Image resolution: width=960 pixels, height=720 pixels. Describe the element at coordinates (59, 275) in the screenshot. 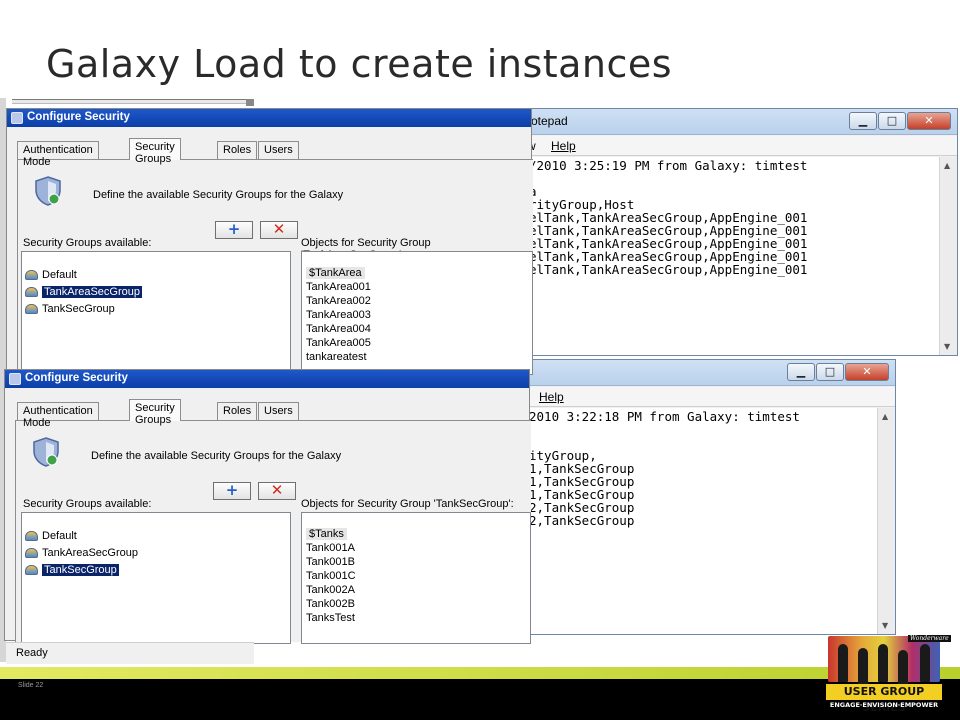

I see `list-item-label: Default` at that location.